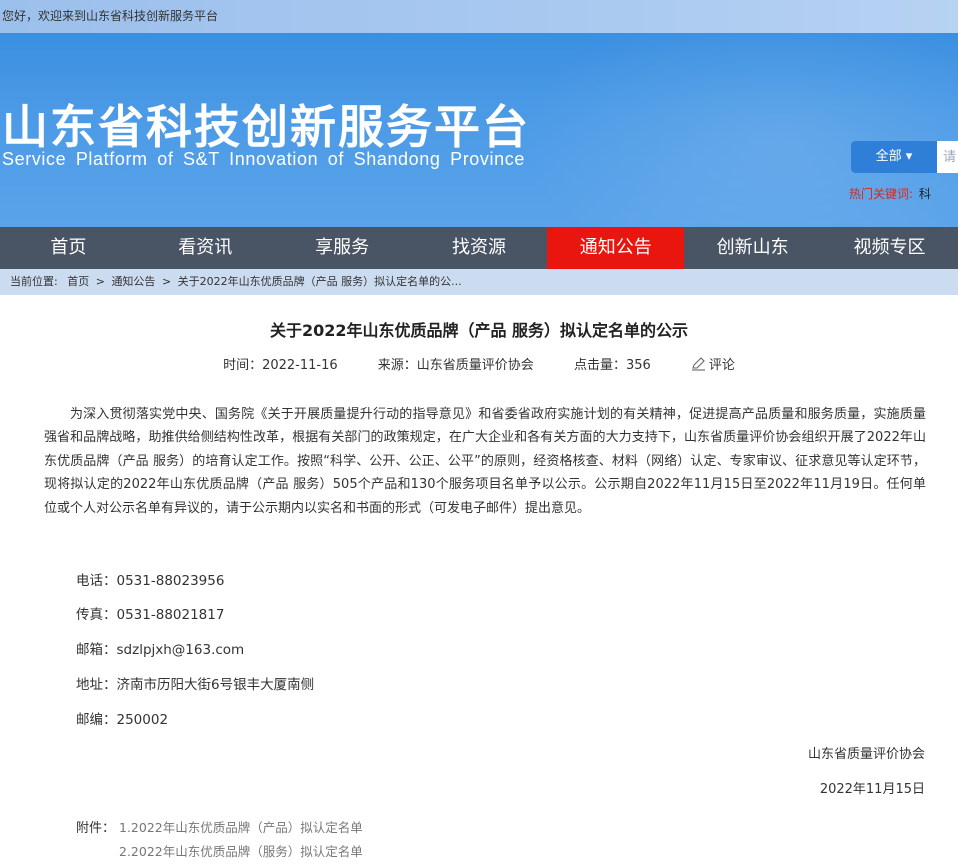 The width and height of the screenshot is (958, 865). What do you see at coordinates (479, 330) in the screenshot?
I see `article-title: 关于2022年山东优质品牌（产品 服务）拟认定名单的公示` at bounding box center [479, 330].